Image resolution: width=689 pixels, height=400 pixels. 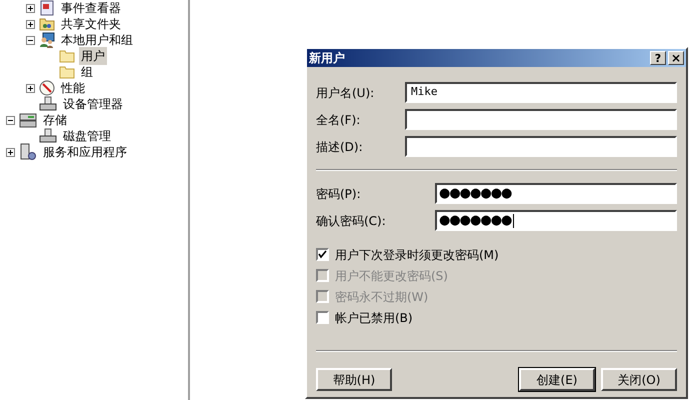 What do you see at coordinates (55, 120) in the screenshot?
I see `tree-item: 存储` at bounding box center [55, 120].